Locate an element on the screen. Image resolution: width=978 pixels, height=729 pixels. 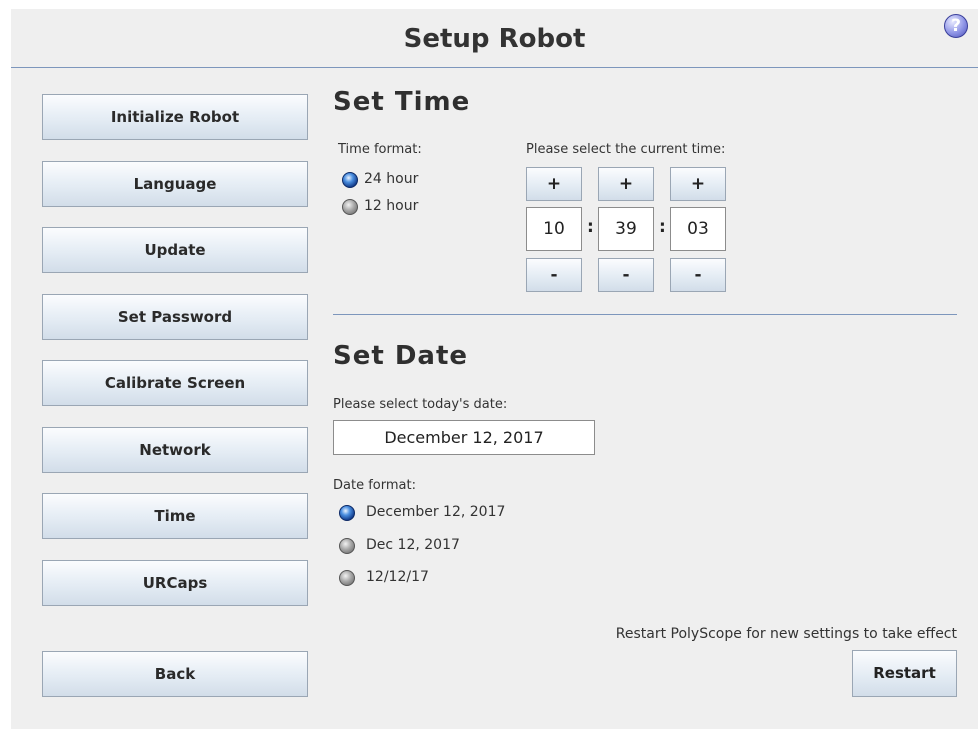
radio-date-long-label: December 12, 2017 is located at coordinates (436, 512).